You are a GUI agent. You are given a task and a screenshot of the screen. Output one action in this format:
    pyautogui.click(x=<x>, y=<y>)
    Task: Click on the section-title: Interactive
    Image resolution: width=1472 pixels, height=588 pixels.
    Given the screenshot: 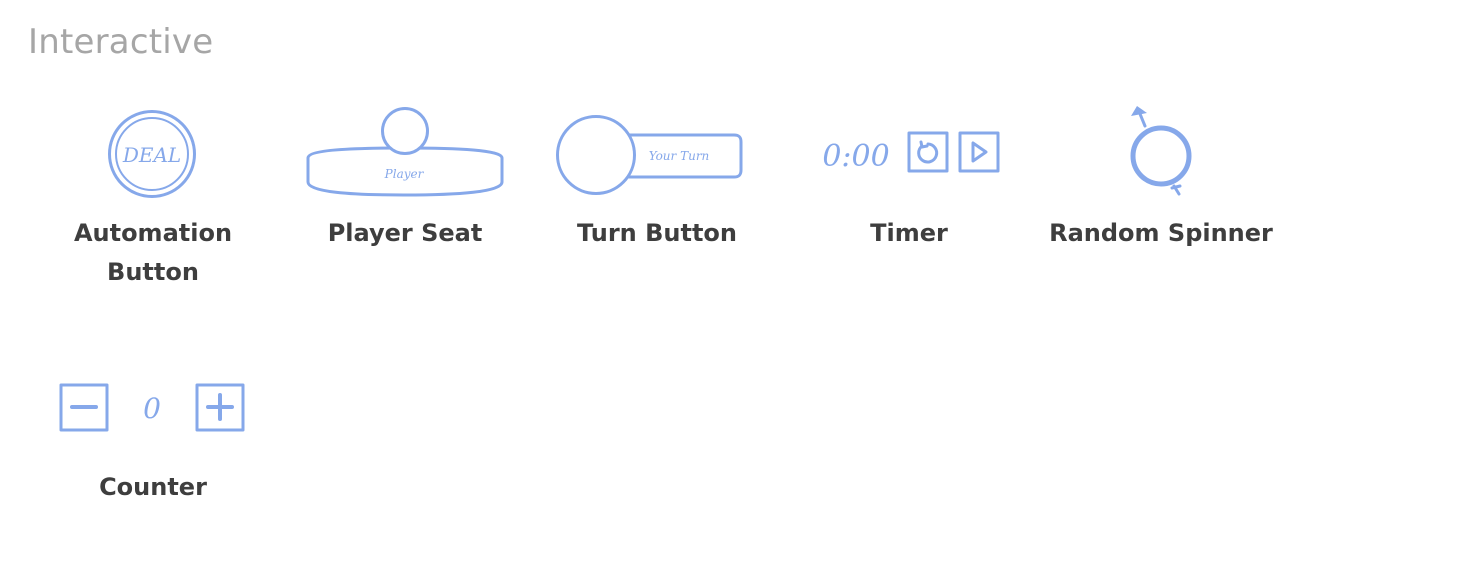 What is the action you would take?
    pyautogui.click(x=121, y=42)
    